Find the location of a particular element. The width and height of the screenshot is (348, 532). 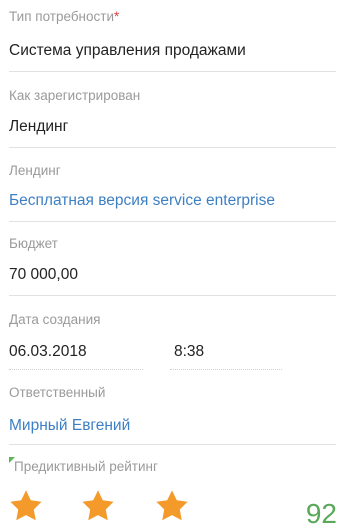

rating-label: Предиктивный рейтинг is located at coordinates (86, 466).